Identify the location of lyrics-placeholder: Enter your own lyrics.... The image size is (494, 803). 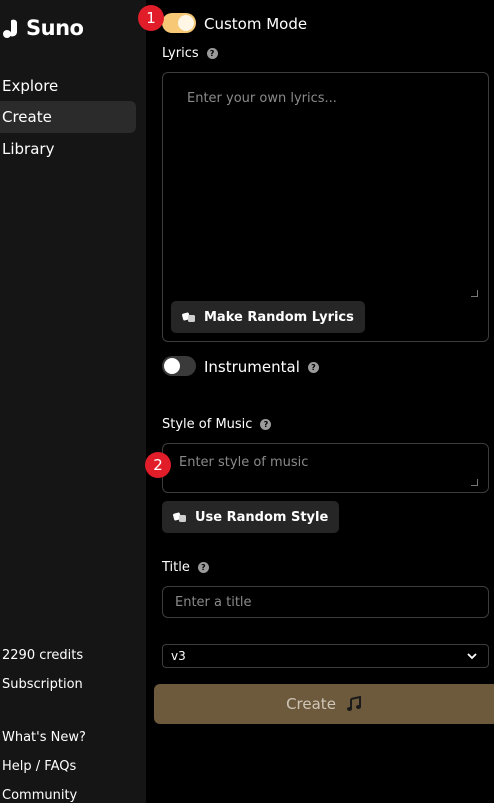
(262, 98).